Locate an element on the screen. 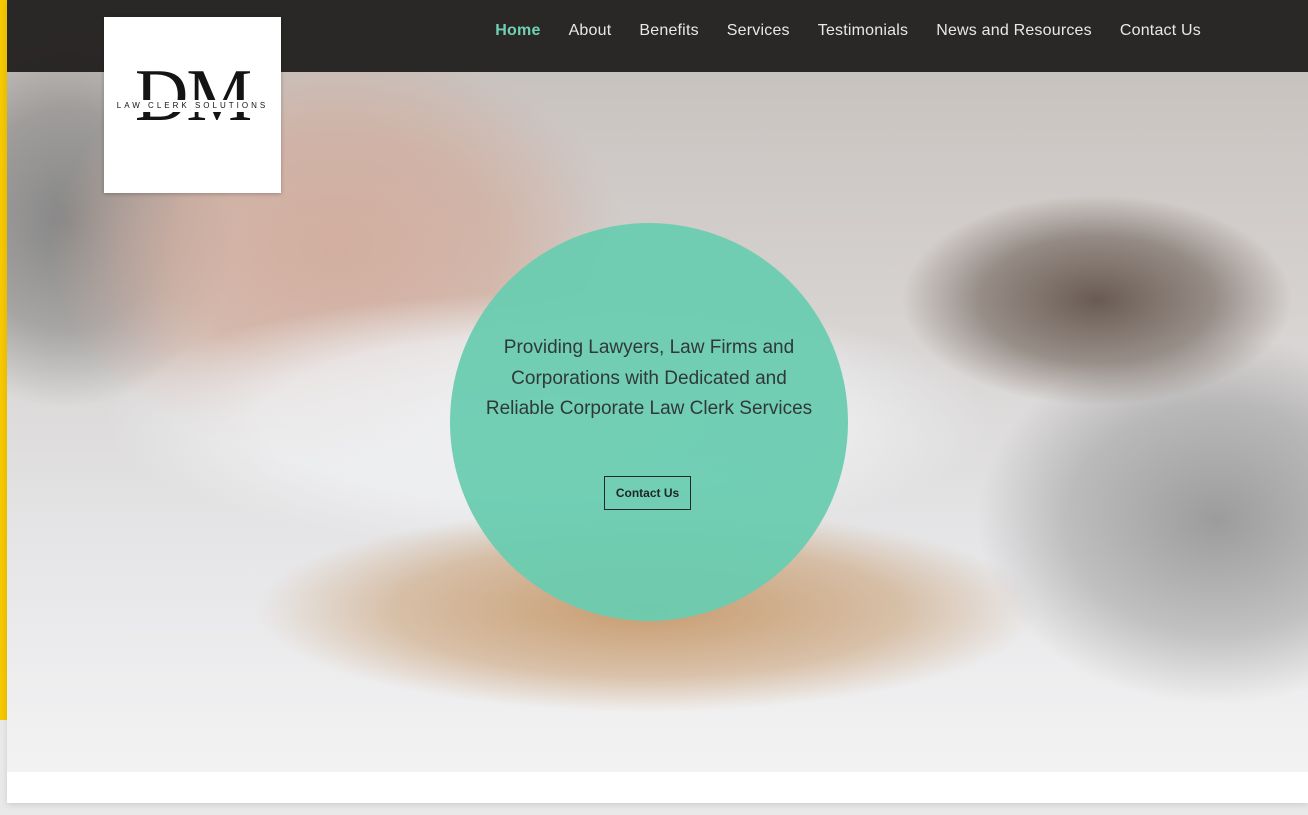 The width and height of the screenshot is (1308, 815). site-logo: DM LAW CLERK SOLUTIONS is located at coordinates (192, 105).